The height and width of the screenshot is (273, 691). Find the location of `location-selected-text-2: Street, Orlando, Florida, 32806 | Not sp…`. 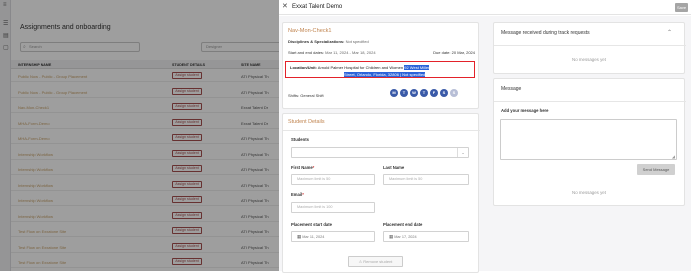

location-selected-text-2: Street, Orlando, Florida, 32806 | Not sp… is located at coordinates (385, 74).